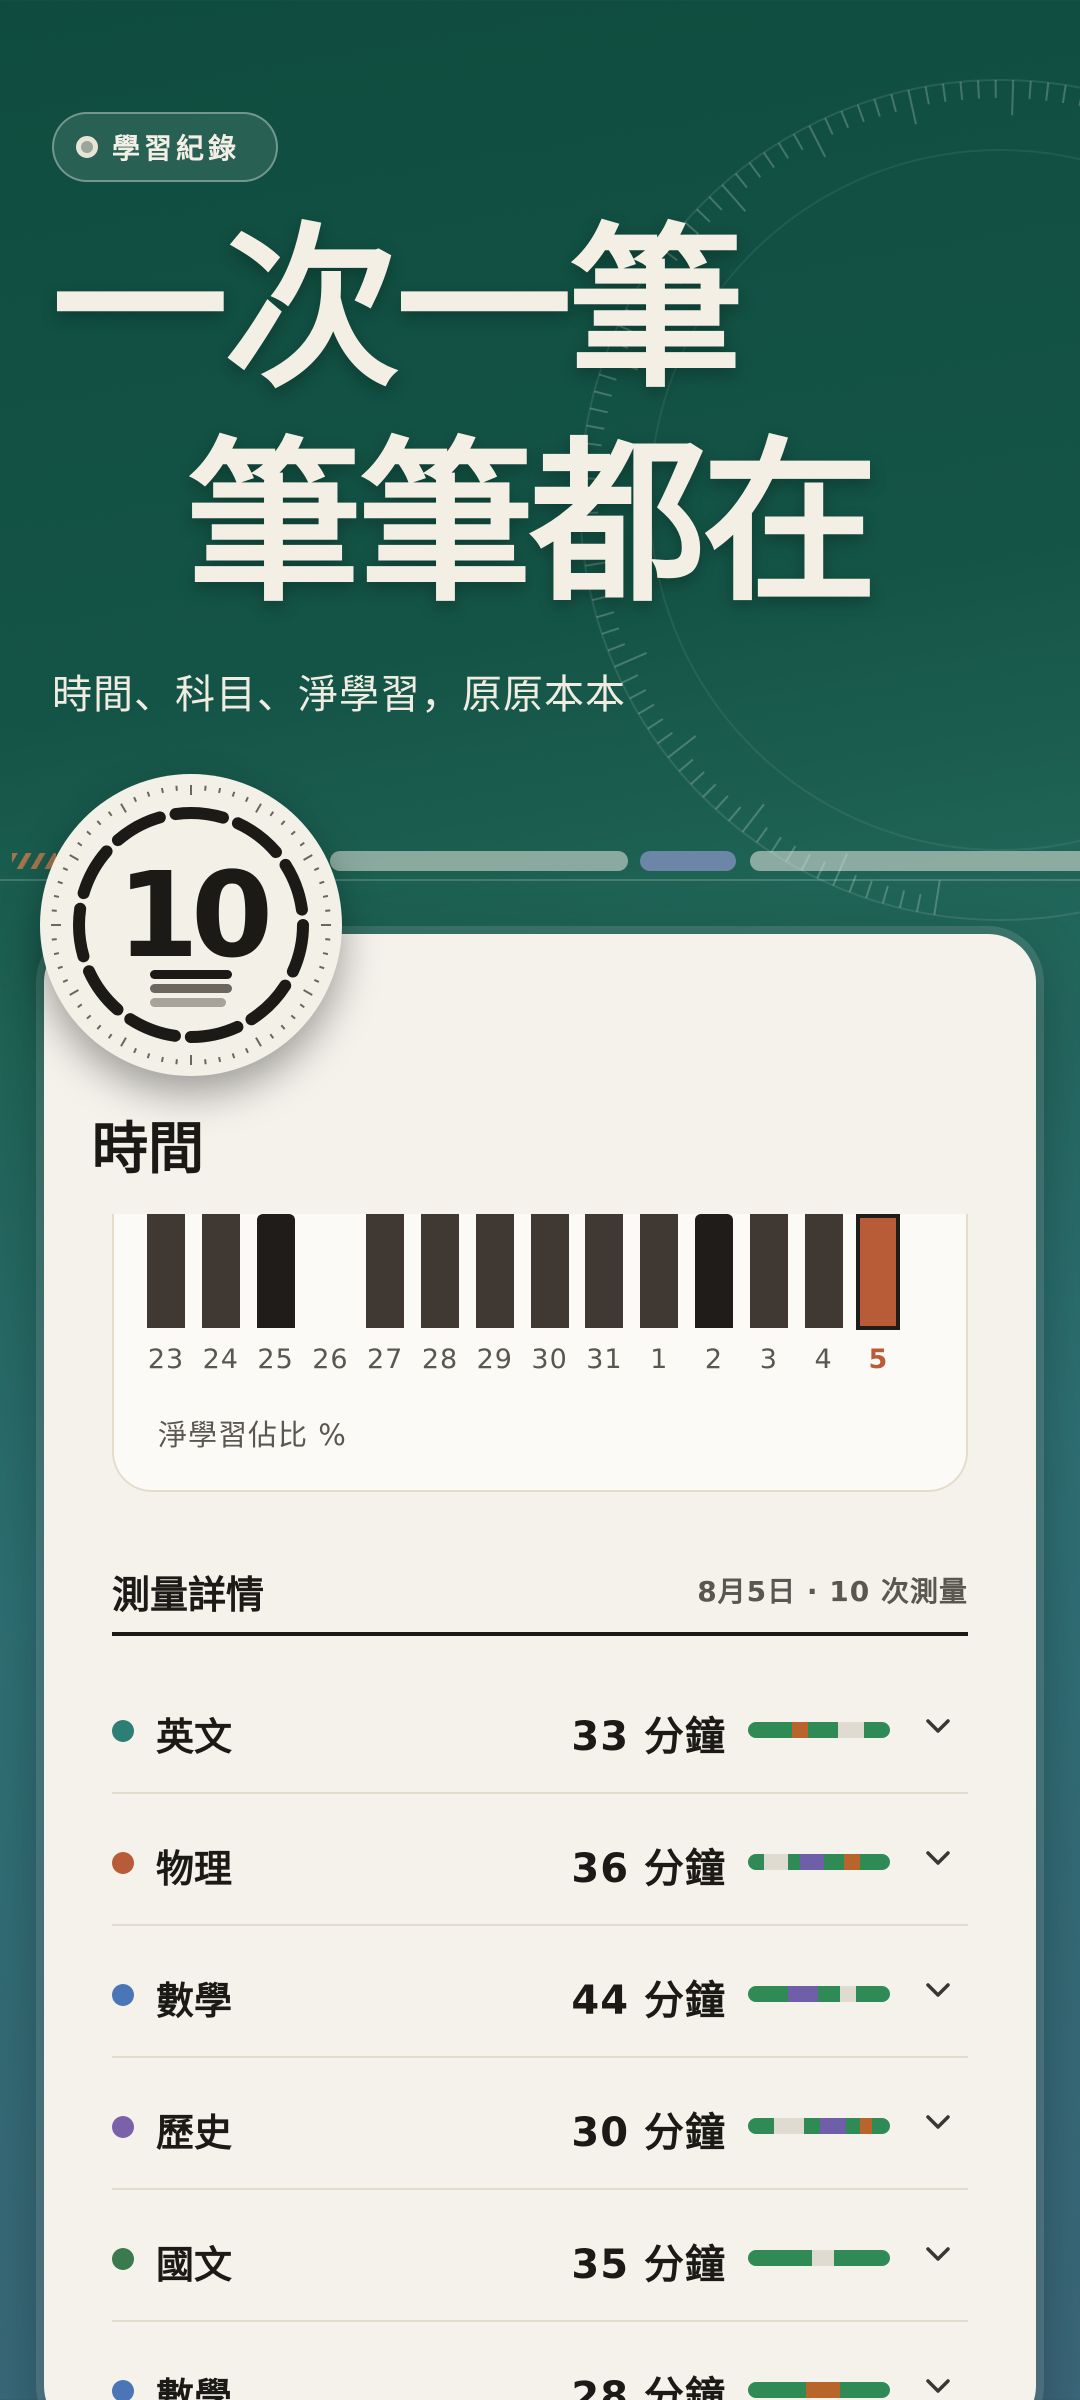  I want to click on badge-label: 學習紀錄, so click(176, 148).